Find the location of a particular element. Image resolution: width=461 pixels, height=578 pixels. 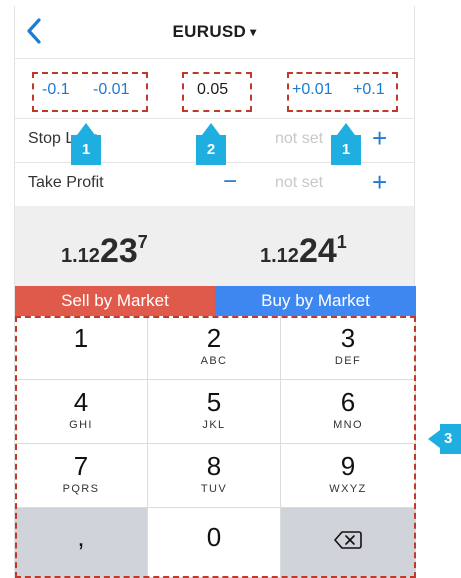

annotation-badge-1-right: 1 is located at coordinates (346, 150).